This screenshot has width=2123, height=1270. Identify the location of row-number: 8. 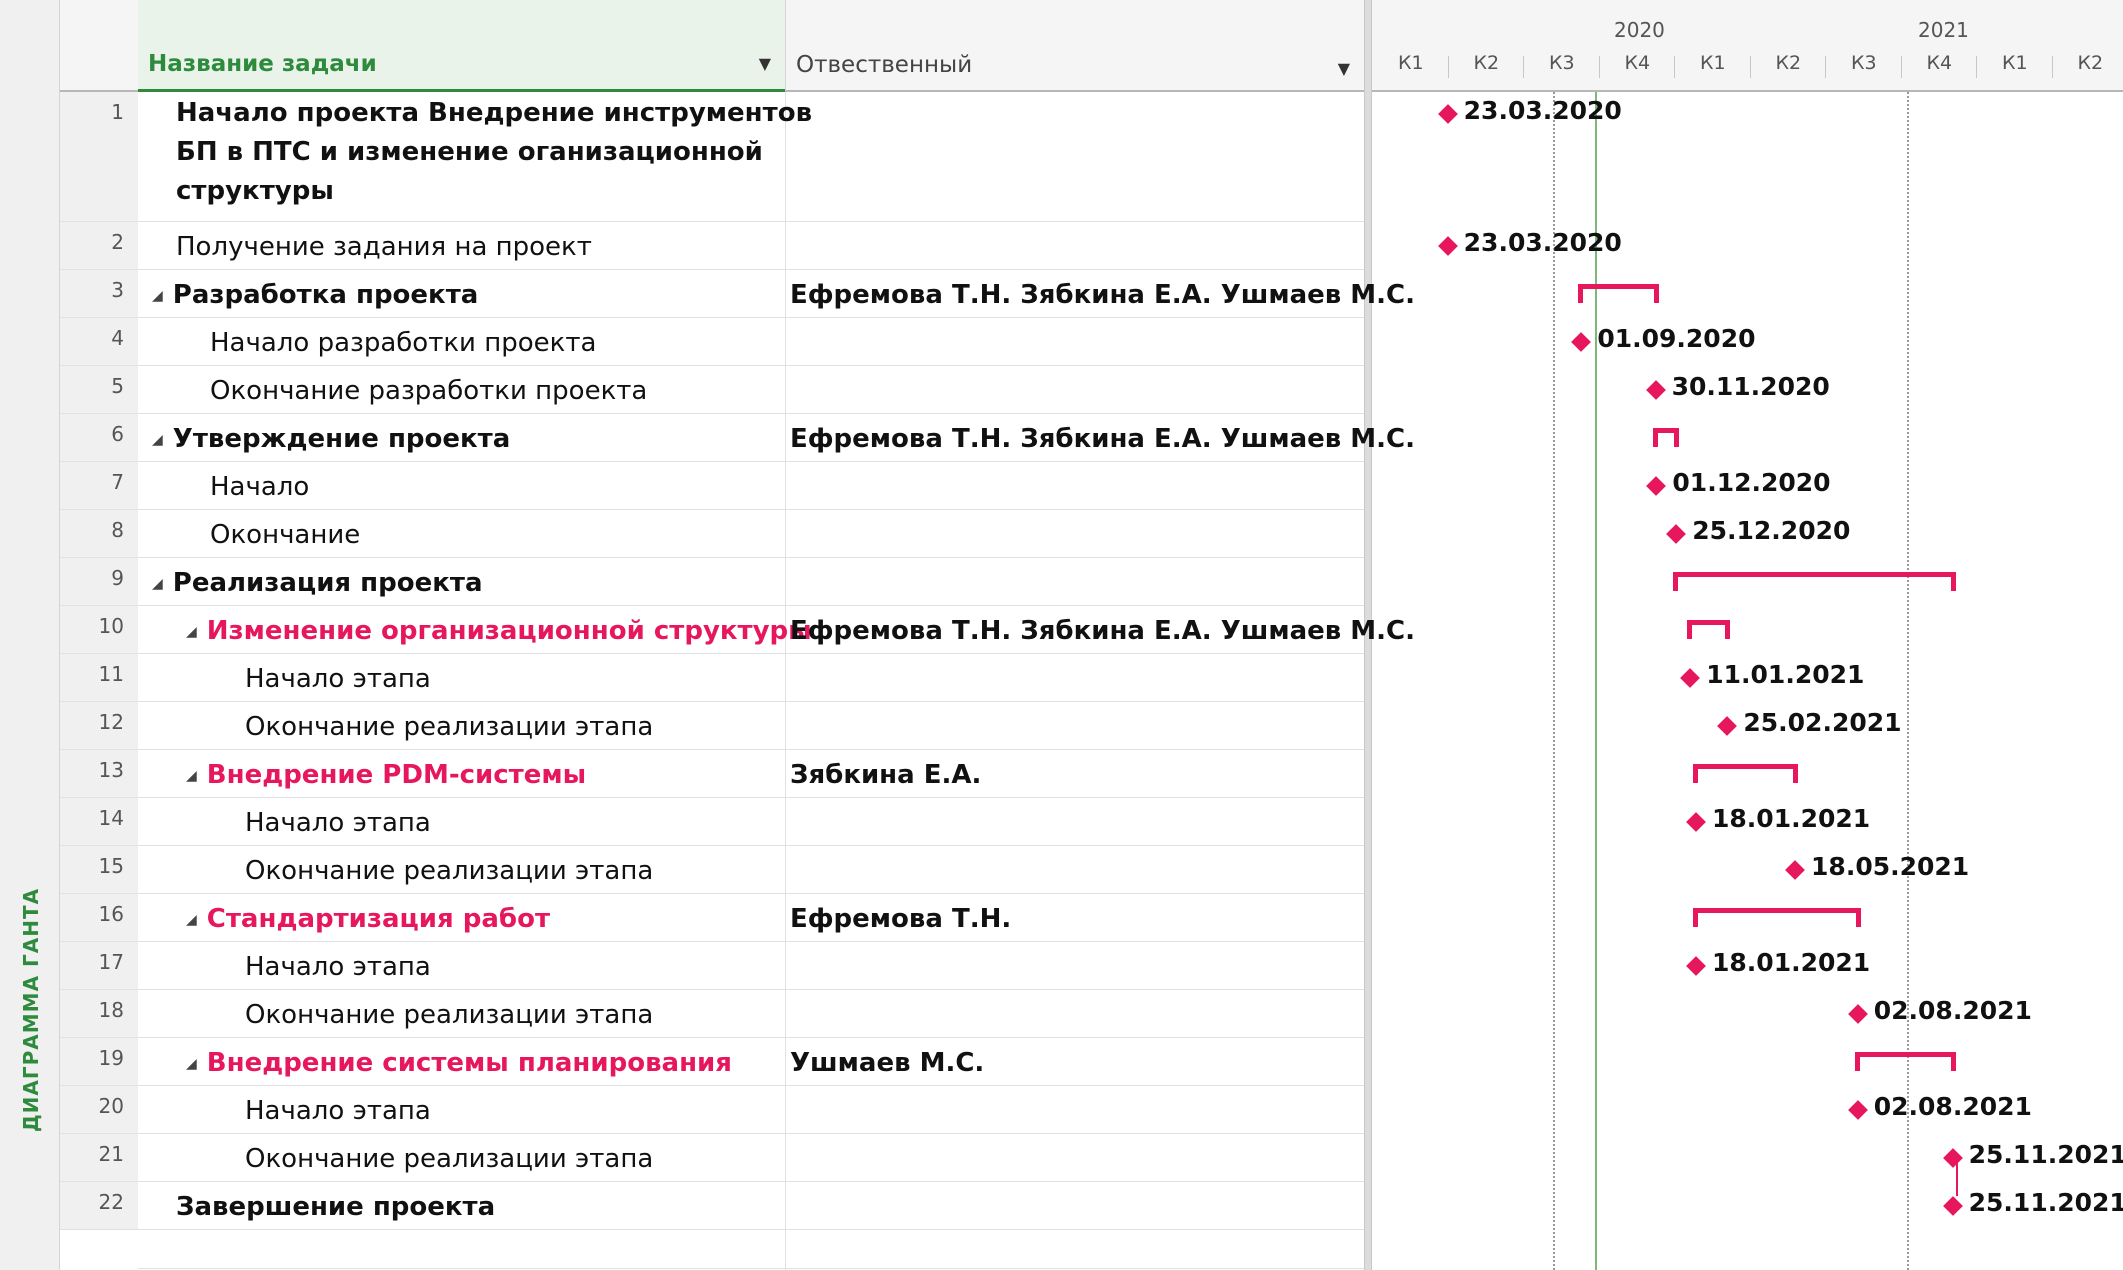
(99, 534).